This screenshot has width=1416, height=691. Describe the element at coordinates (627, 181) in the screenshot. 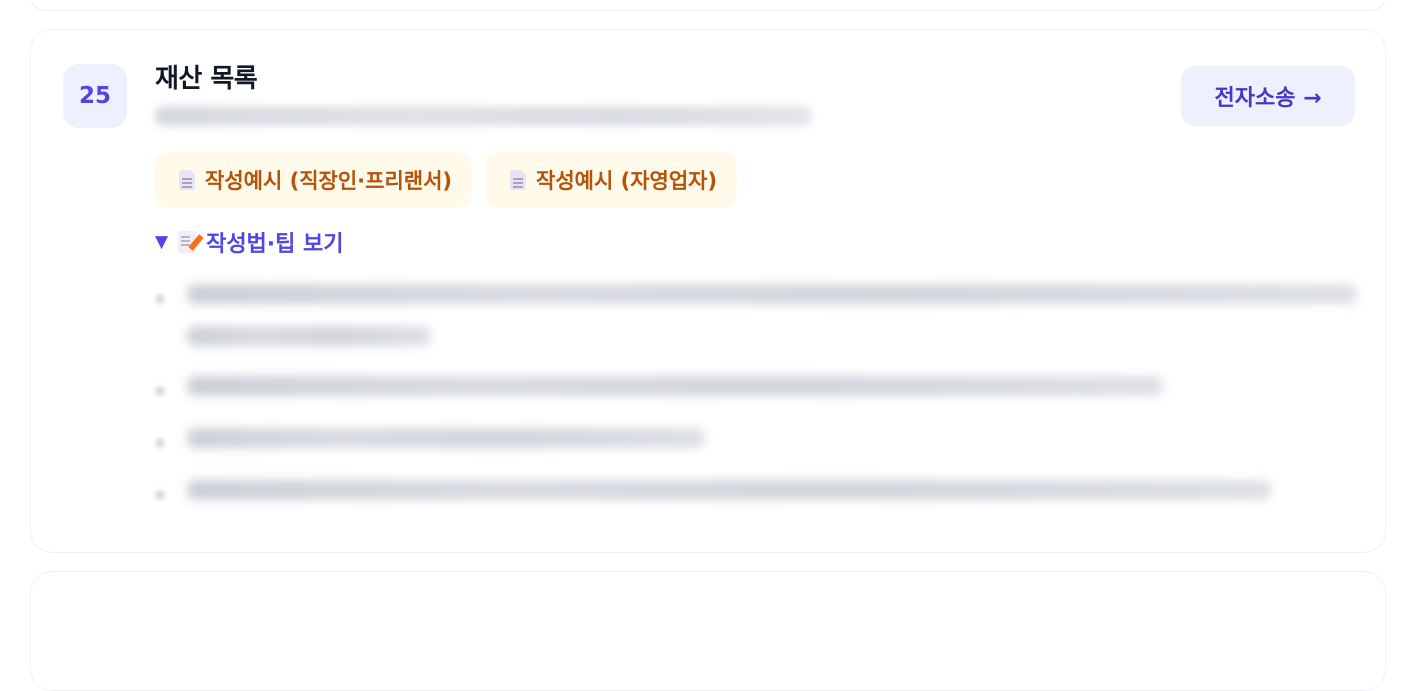

I see `example-label: 작성예시 (자영업자)` at that location.